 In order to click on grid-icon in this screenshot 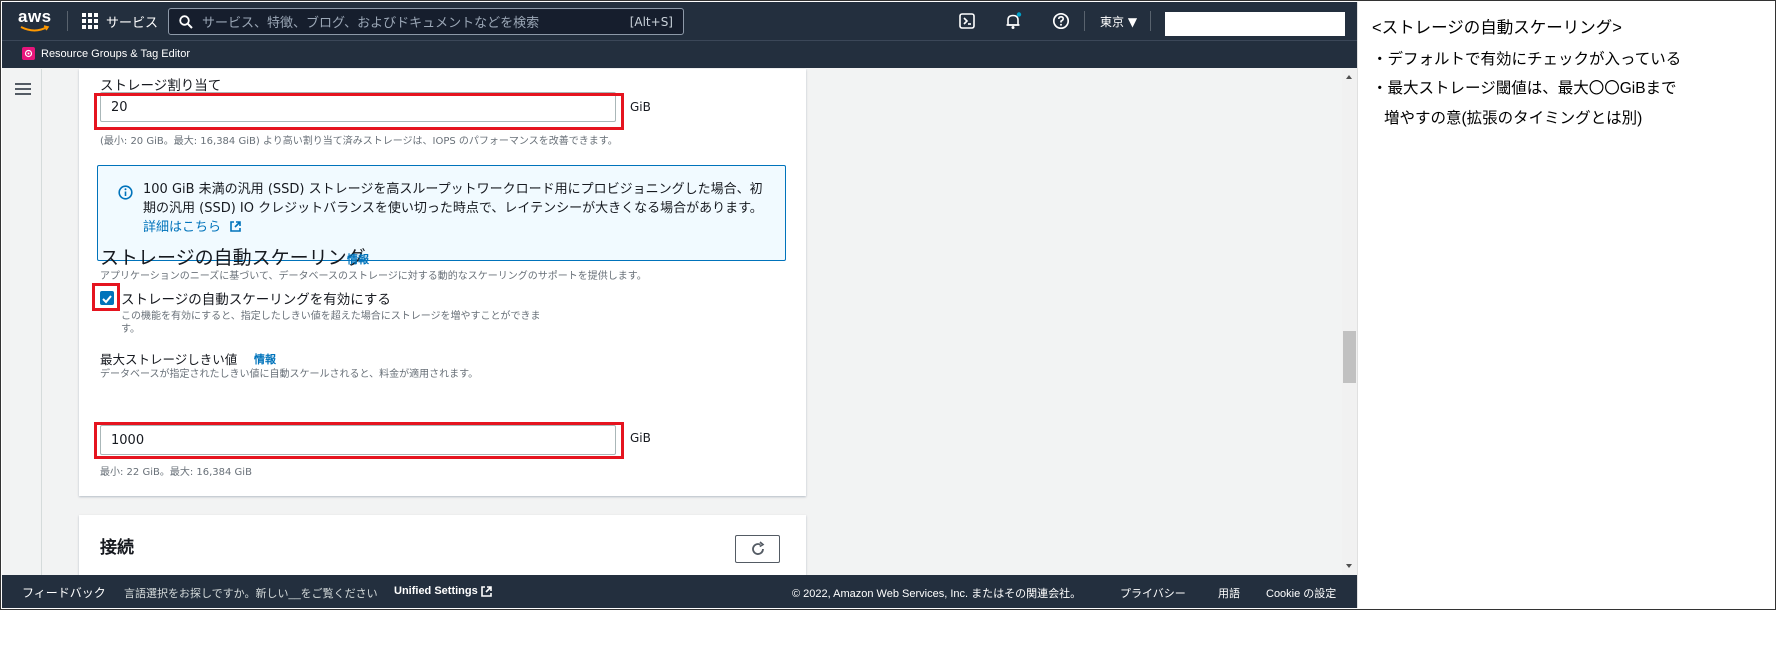, I will do `click(90, 21)`.